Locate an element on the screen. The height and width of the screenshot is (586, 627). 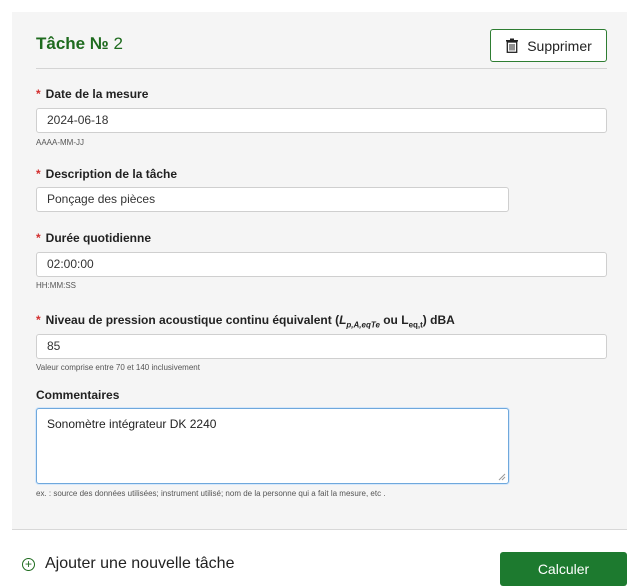
date-label-text: Date de la mesure is located at coordinates (97, 94).